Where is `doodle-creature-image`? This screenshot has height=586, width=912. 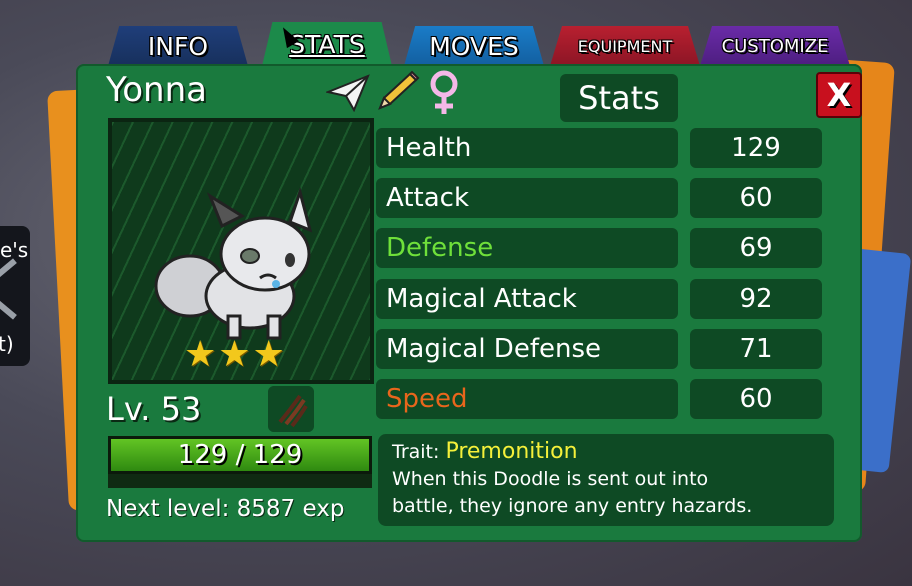 doodle-creature-image is located at coordinates (233, 263).